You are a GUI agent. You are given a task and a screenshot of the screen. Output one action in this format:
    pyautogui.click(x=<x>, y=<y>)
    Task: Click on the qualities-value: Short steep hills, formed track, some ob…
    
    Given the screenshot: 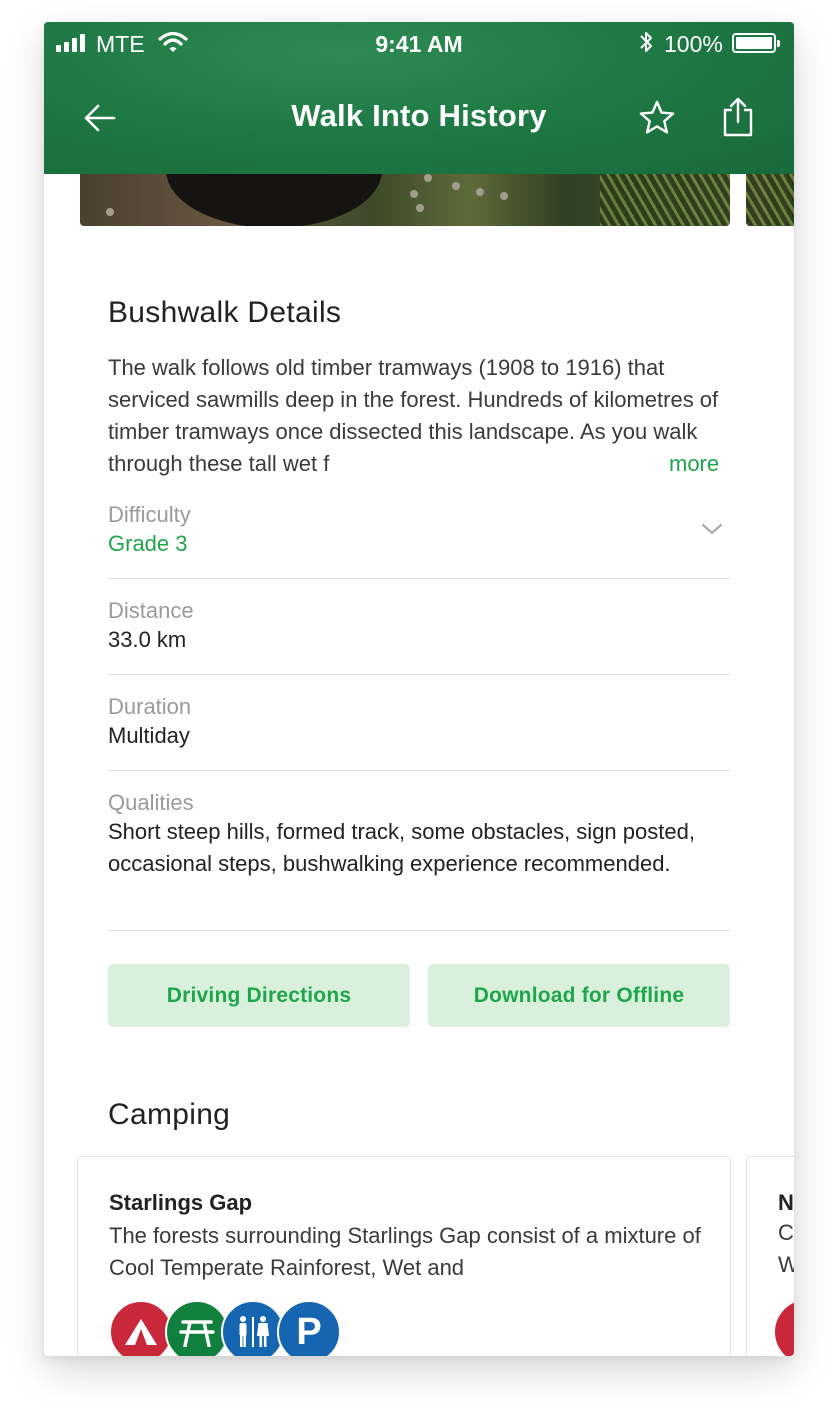 What is the action you would take?
    pyautogui.click(x=401, y=847)
    